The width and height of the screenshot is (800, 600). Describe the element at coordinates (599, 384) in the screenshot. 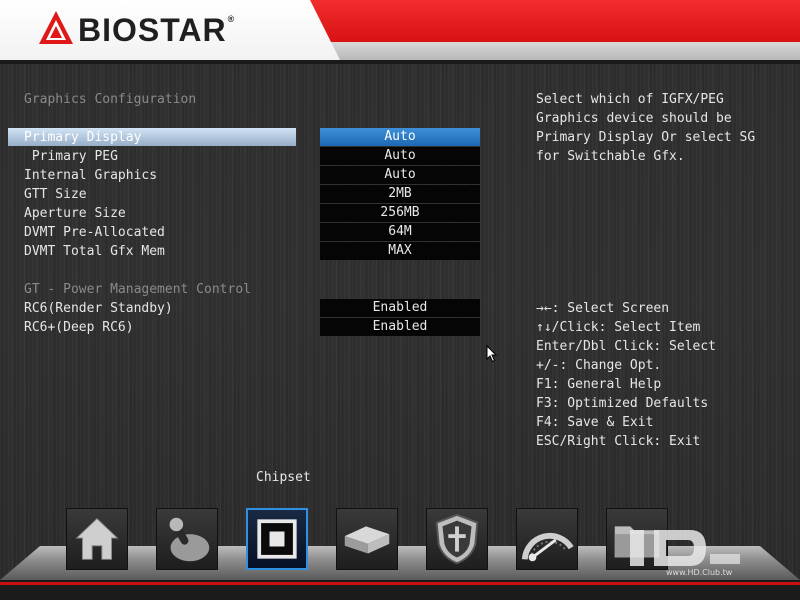

I see `key-hint: F1: General Help` at that location.